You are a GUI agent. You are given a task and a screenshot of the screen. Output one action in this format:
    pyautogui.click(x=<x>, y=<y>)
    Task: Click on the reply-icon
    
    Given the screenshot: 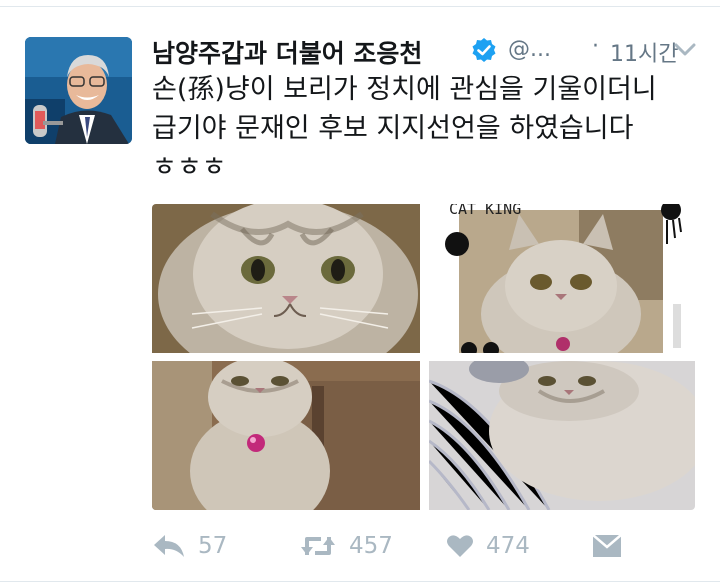 What is the action you would take?
    pyautogui.click(x=169, y=546)
    